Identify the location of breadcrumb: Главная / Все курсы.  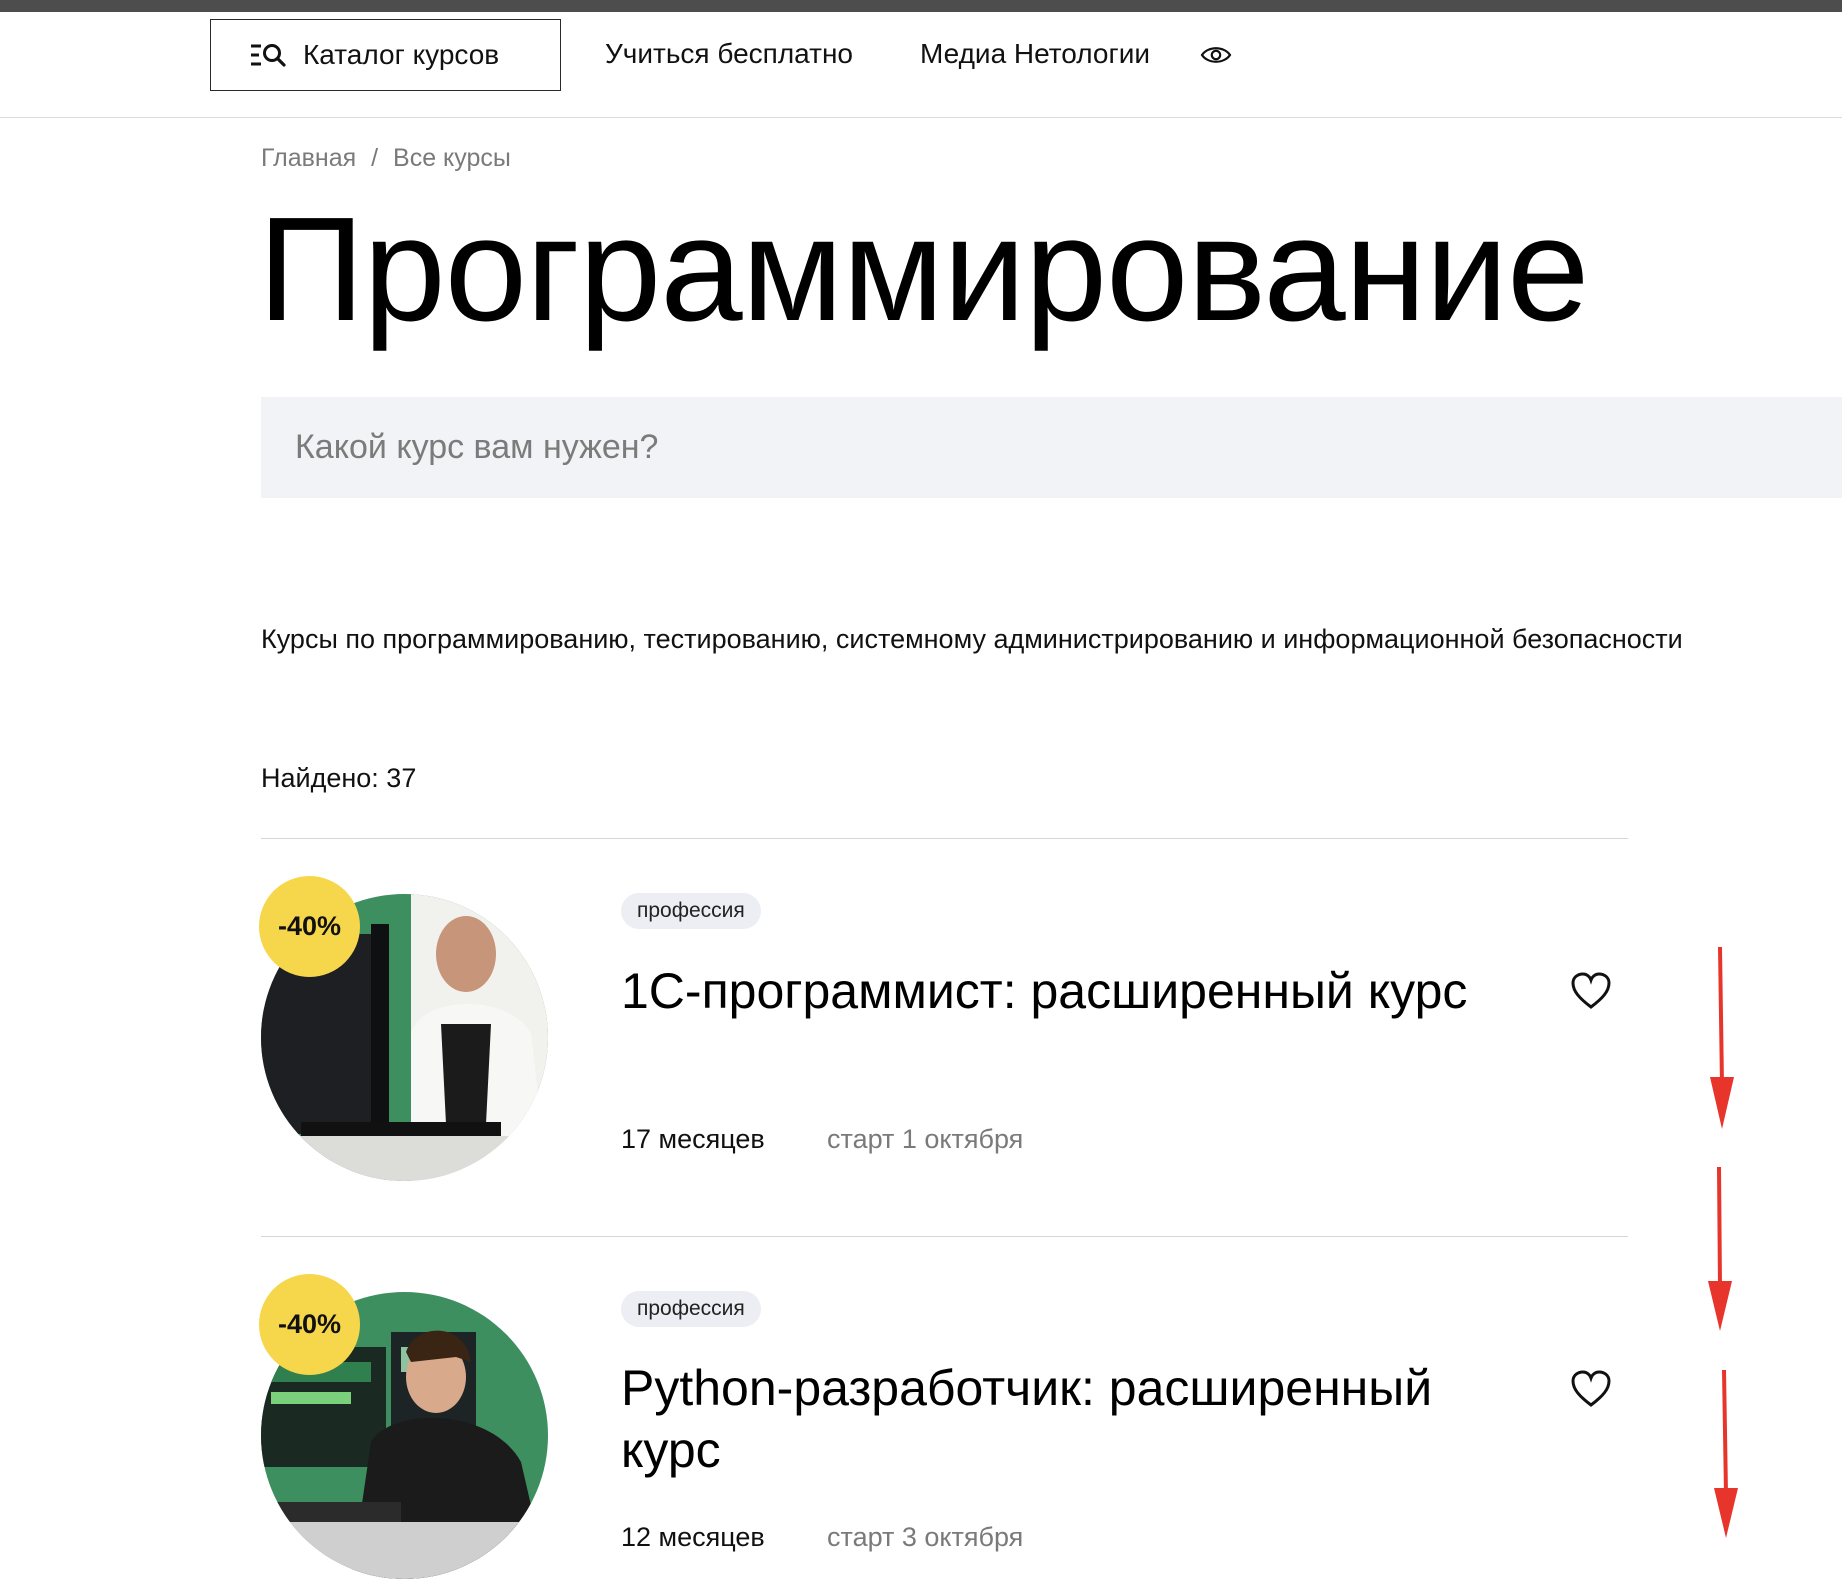
(386, 158).